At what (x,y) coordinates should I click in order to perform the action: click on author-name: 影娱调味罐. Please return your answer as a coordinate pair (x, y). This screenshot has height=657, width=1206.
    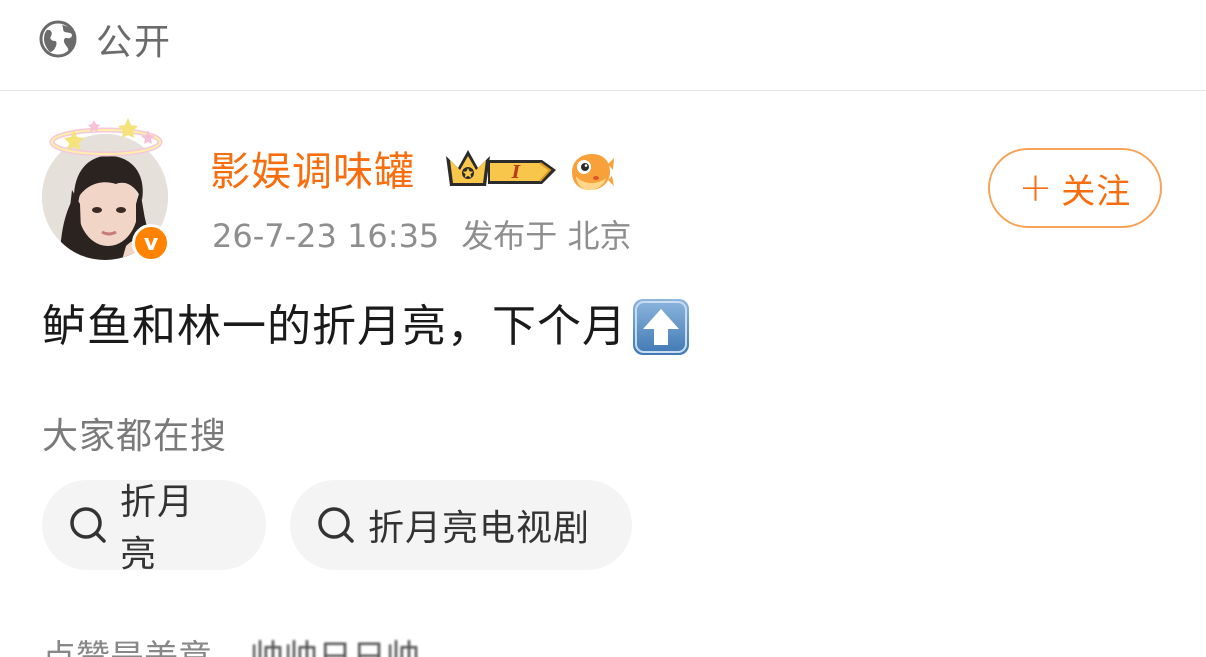
    Looking at the image, I should click on (312, 172).